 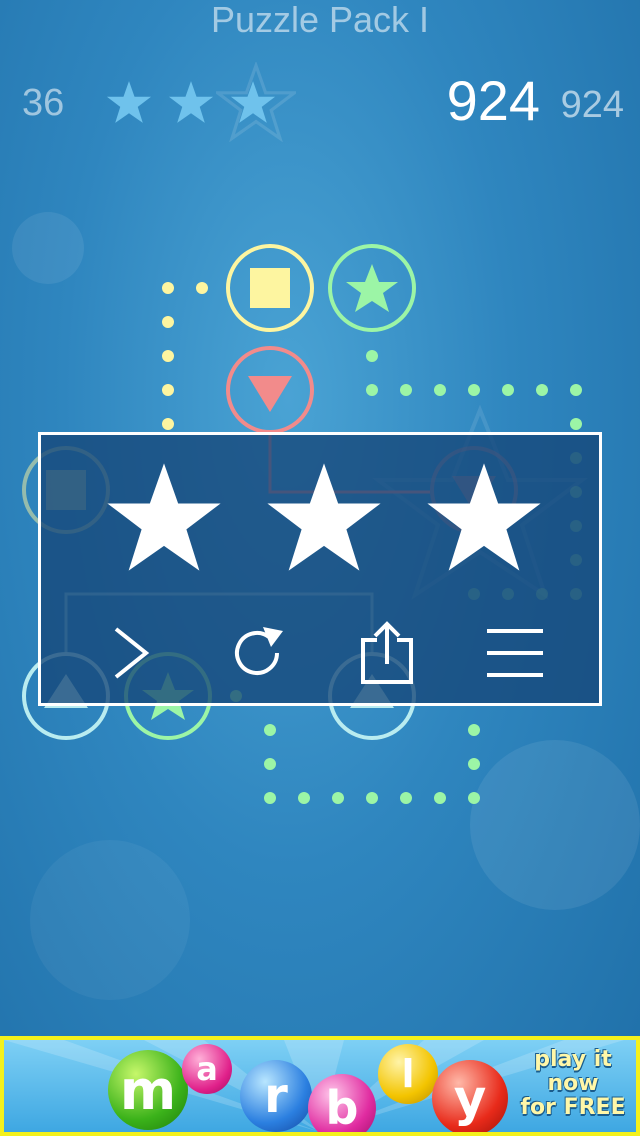 I want to click on share-icon, so click(x=387, y=652).